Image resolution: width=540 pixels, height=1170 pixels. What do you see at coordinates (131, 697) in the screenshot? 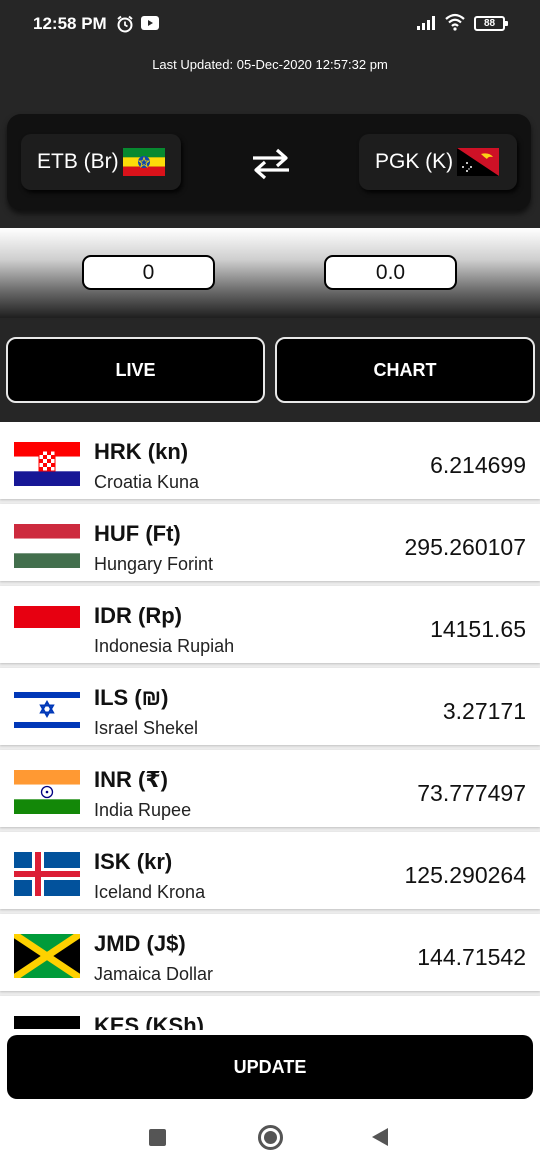
I see `currency-code: ILS (₪)` at bounding box center [131, 697].